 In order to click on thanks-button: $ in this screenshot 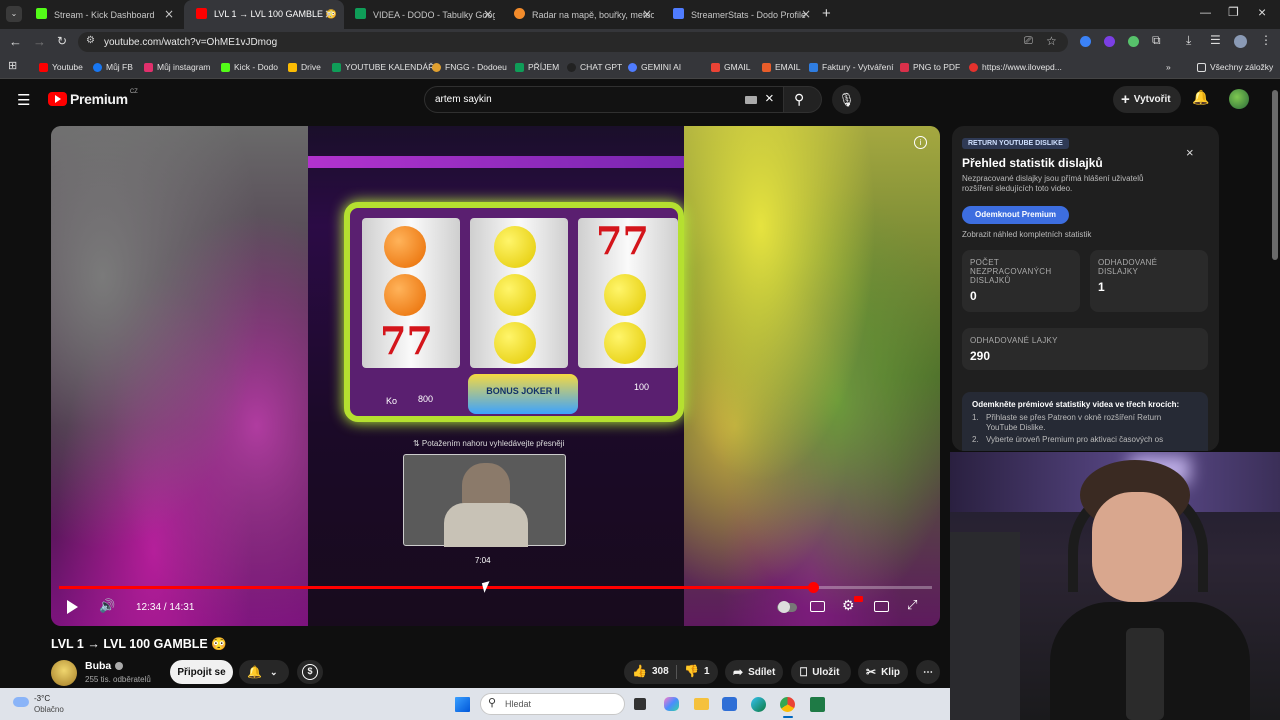, I will do `click(310, 672)`.